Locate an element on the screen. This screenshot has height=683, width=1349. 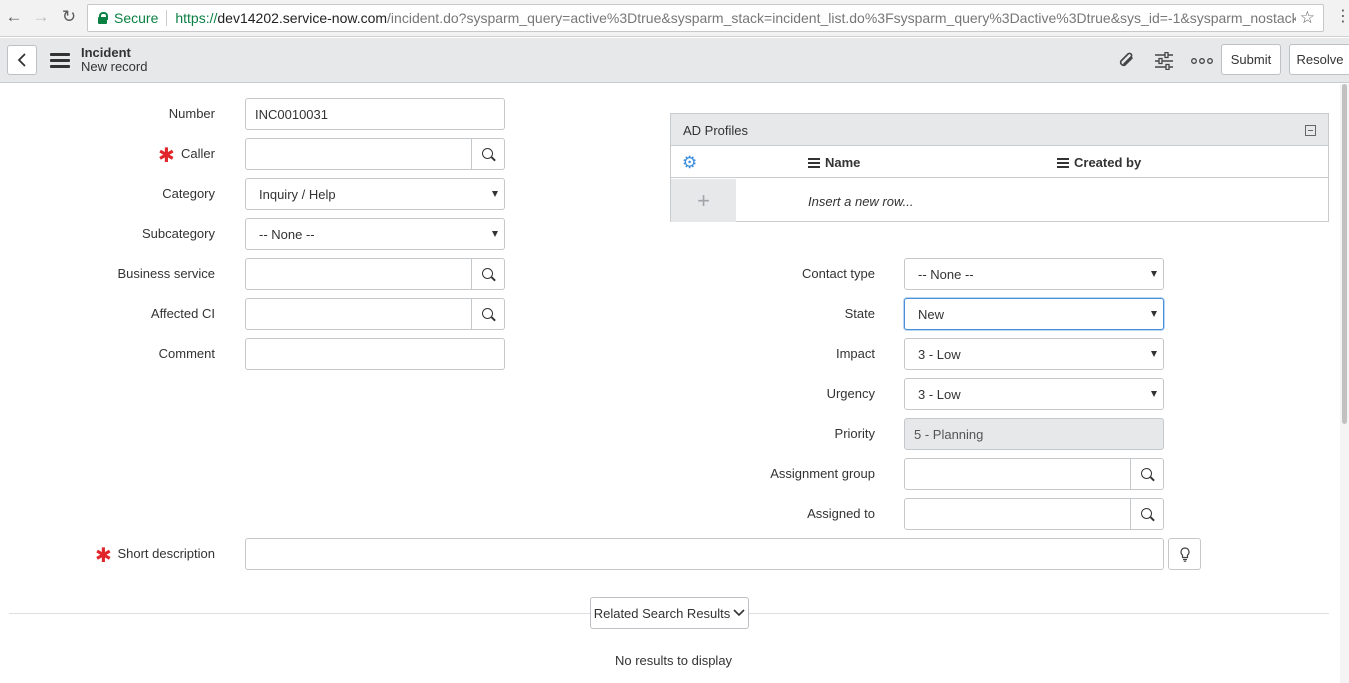
page-title: Incident is located at coordinates (106, 52).